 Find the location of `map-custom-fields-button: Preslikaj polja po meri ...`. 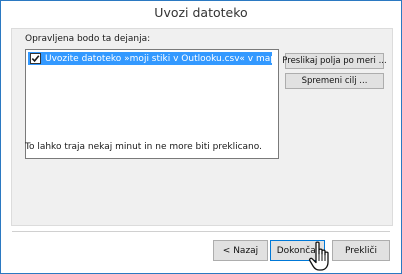

map-custom-fields-button: Preslikaj polja po meri ... is located at coordinates (334, 61).